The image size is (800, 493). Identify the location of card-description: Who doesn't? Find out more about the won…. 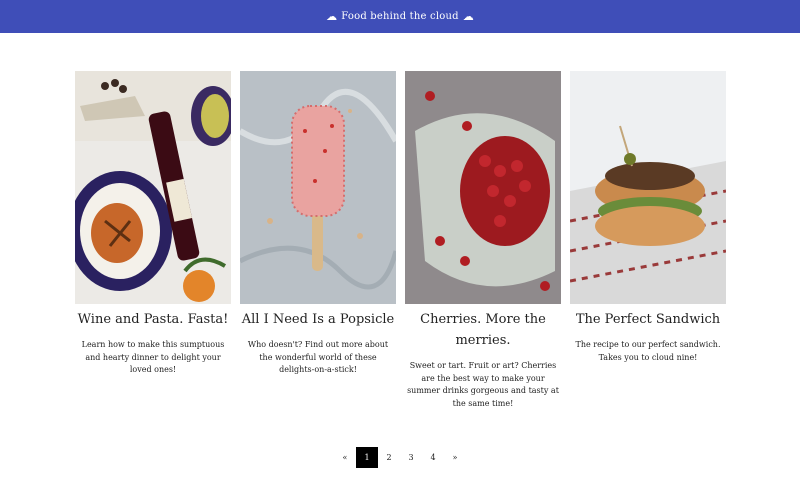
(318, 357).